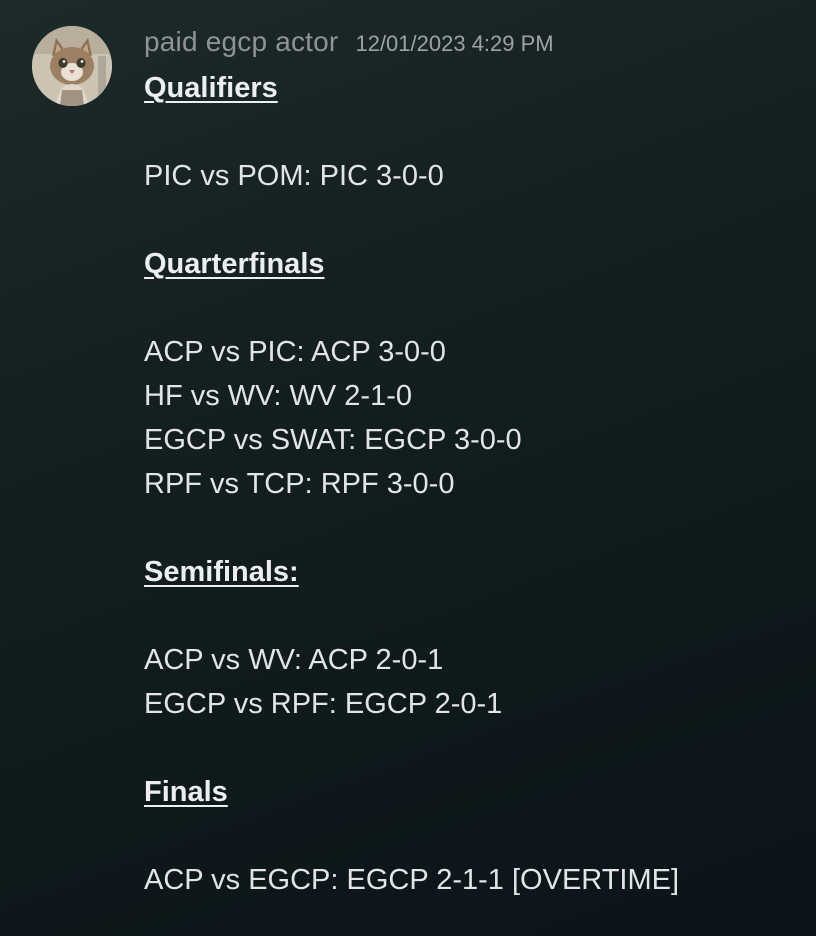 The image size is (816, 936). Describe the element at coordinates (299, 484) in the screenshot. I see `match-result-line: RPF vs TCP: RPF 3-0-0` at that location.